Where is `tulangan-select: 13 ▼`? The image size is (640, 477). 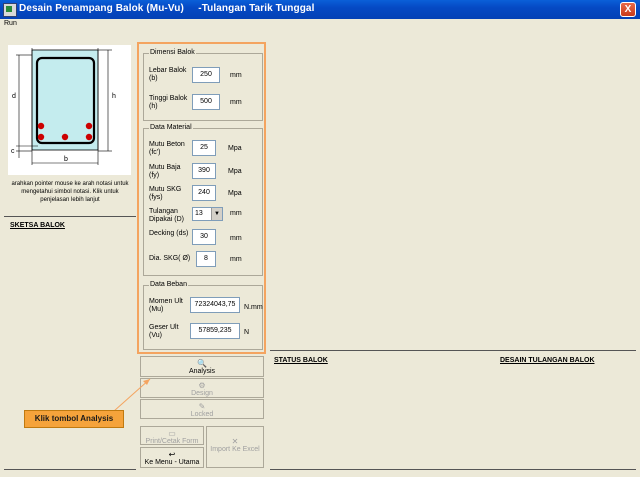
tulangan-select: 13 ▼ is located at coordinates (207, 214).